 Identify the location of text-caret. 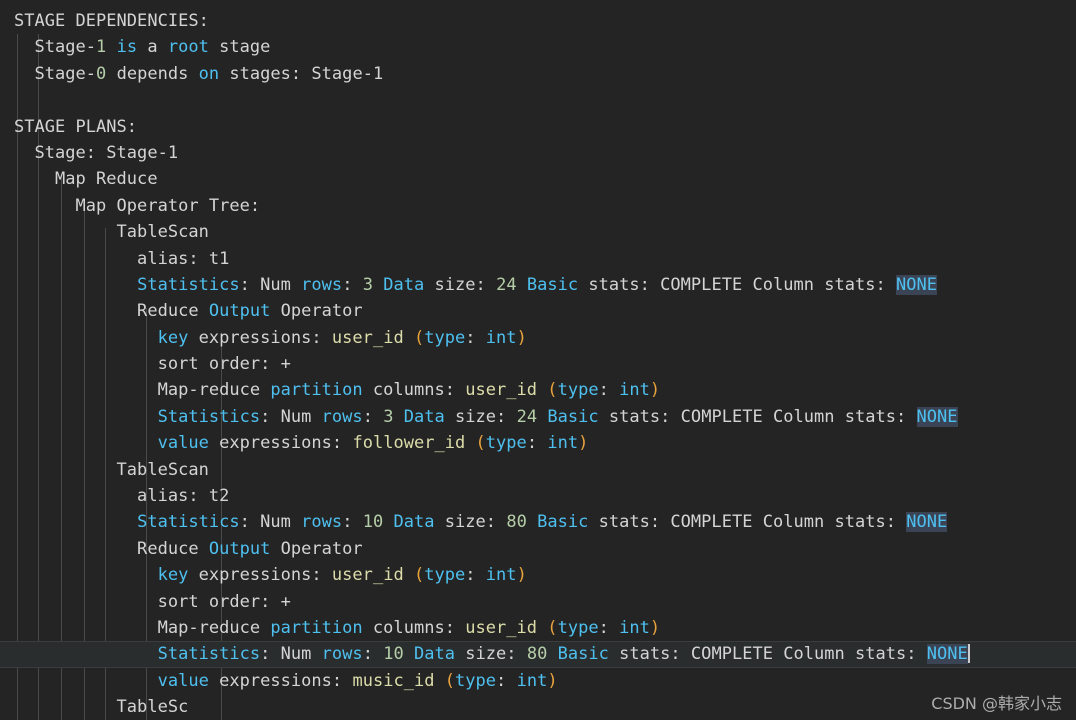
(968, 654).